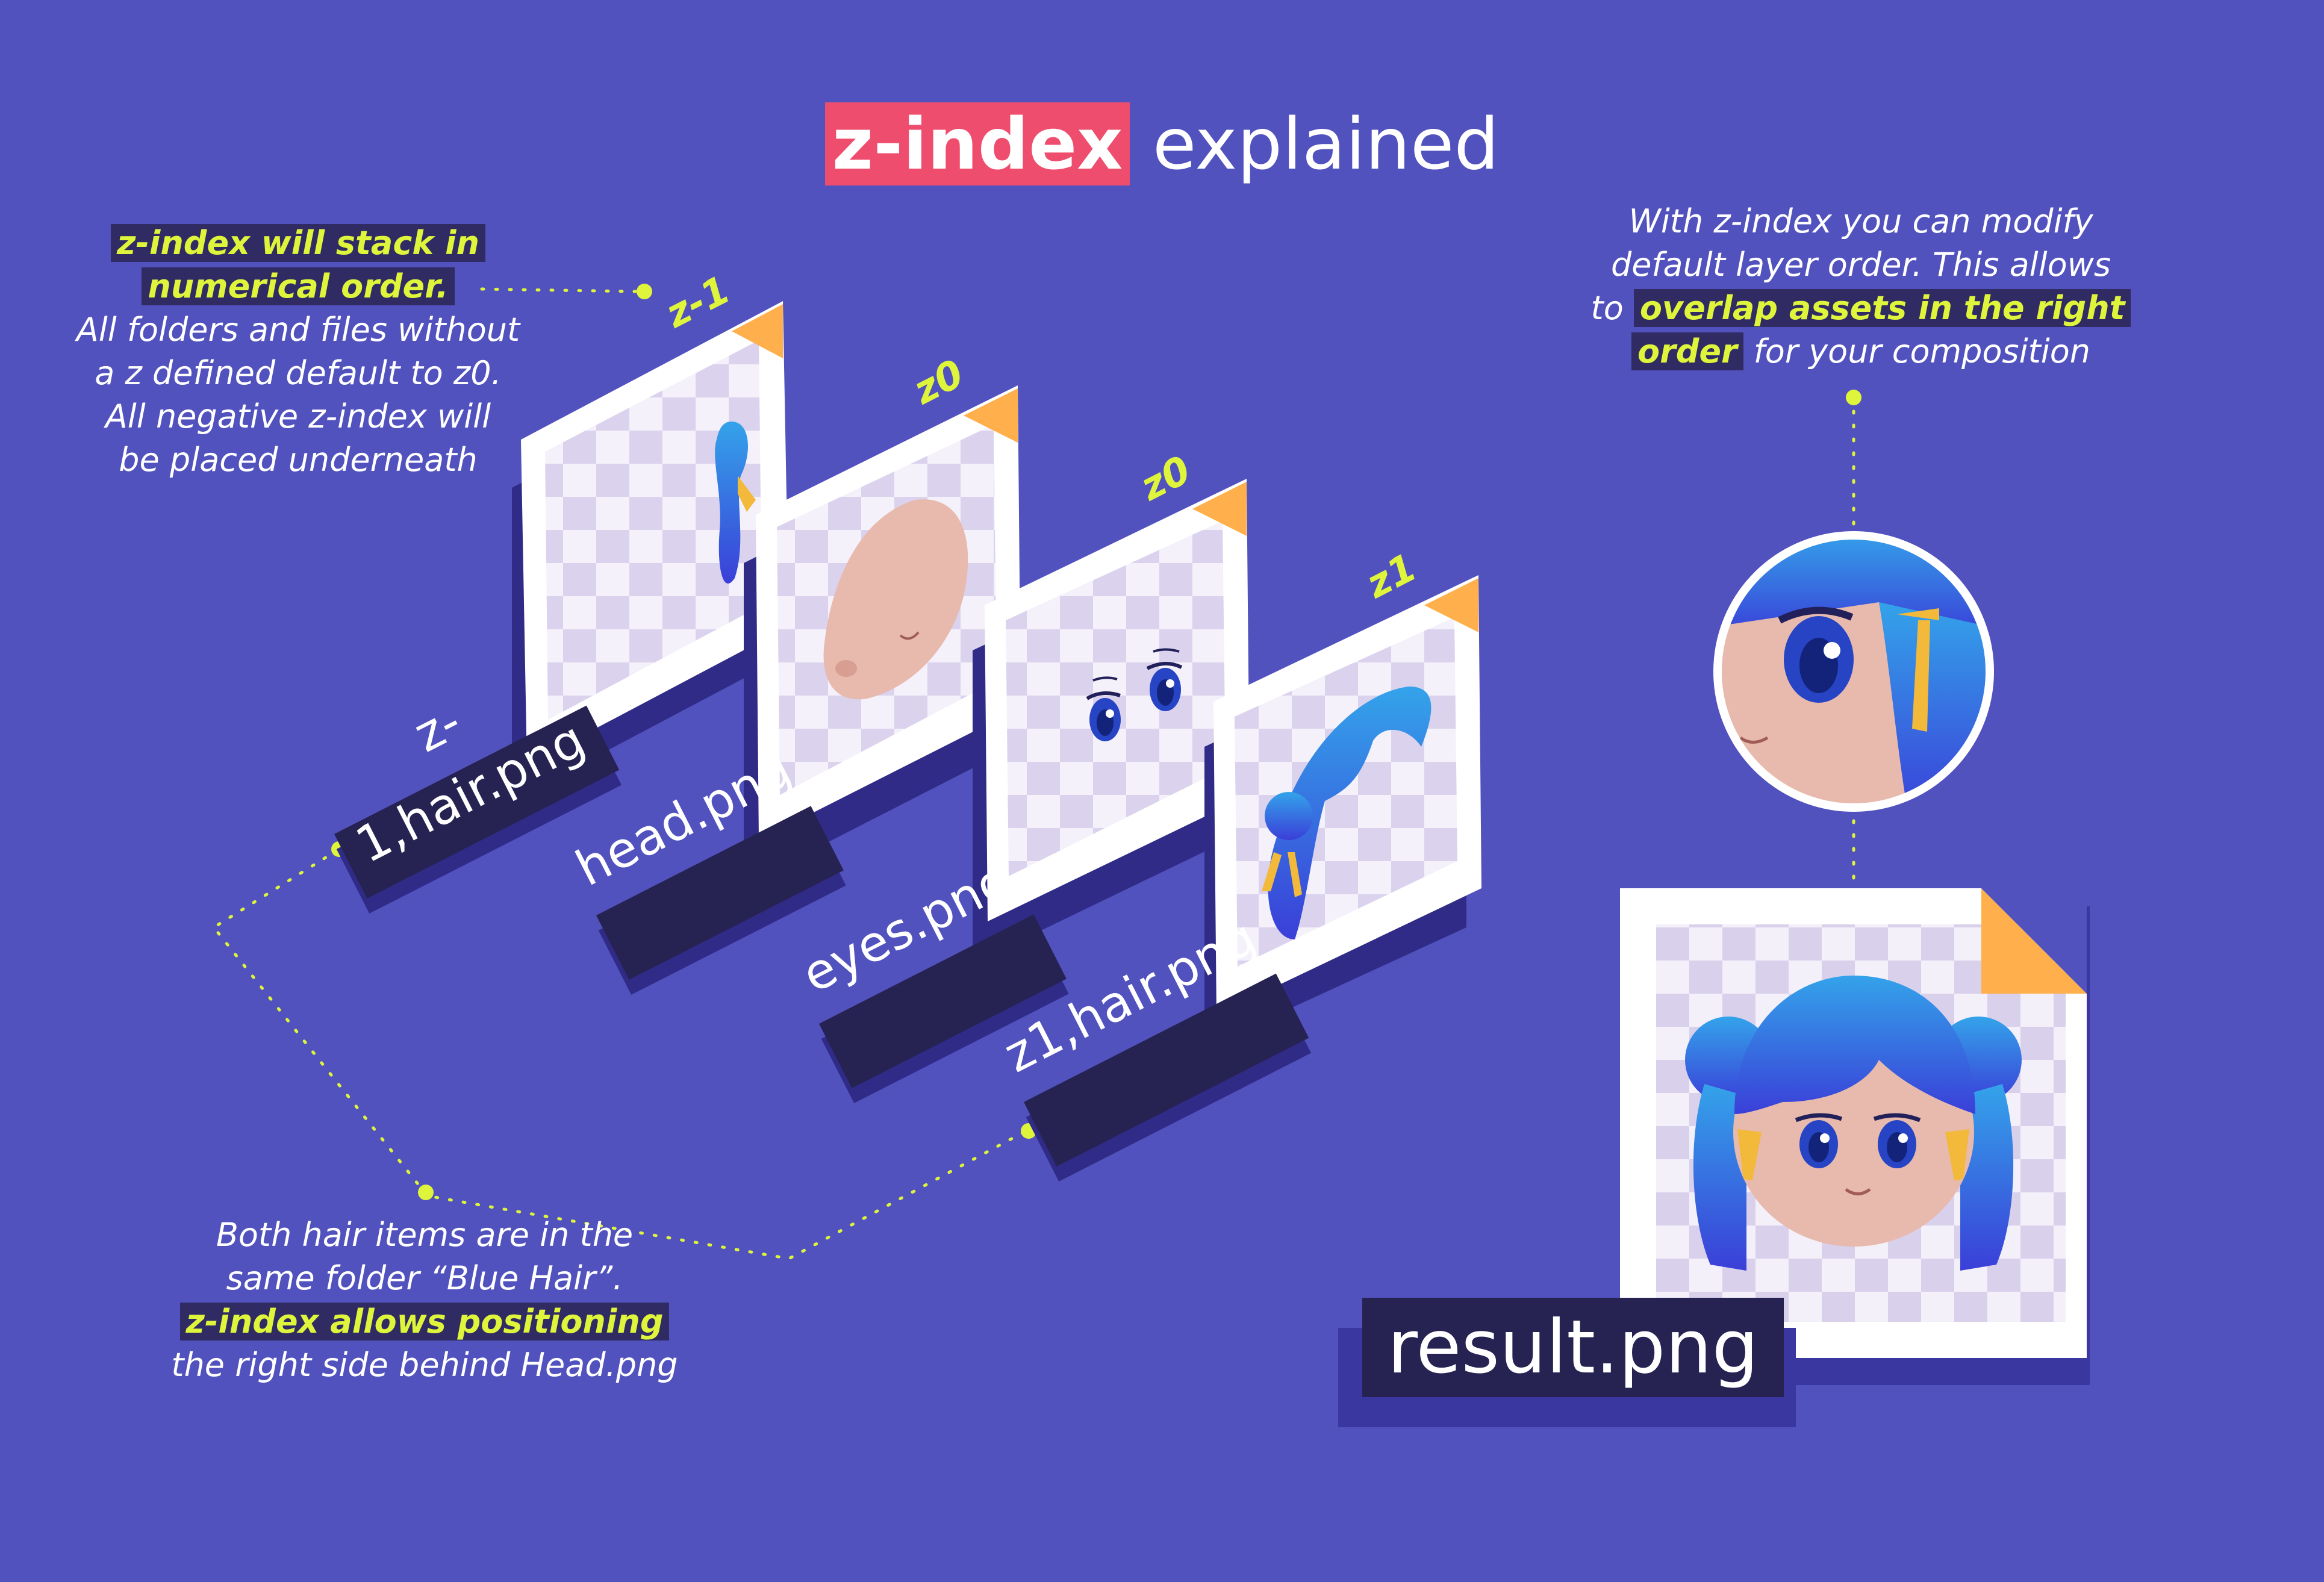  I want to click on note-stack-line-3: All negative z-index will, so click(298, 416).